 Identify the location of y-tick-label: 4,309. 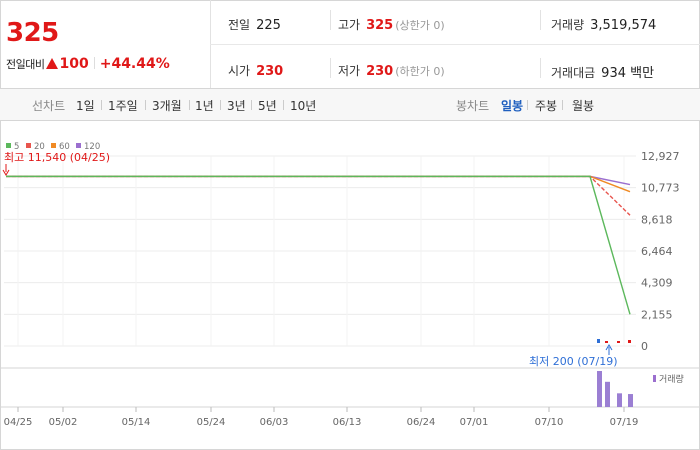
(657, 283).